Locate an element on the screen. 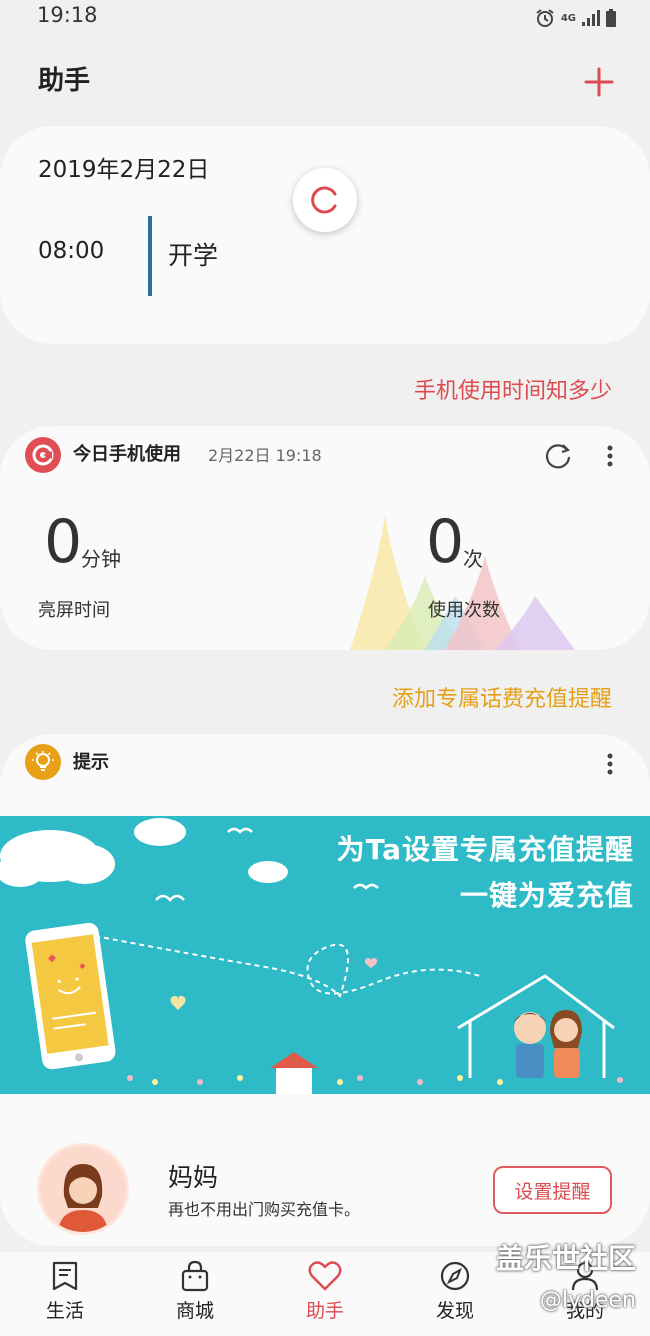 Image resolution: width=650 pixels, height=1336 pixels. nav-label: 生活 is located at coordinates (64, 1311).